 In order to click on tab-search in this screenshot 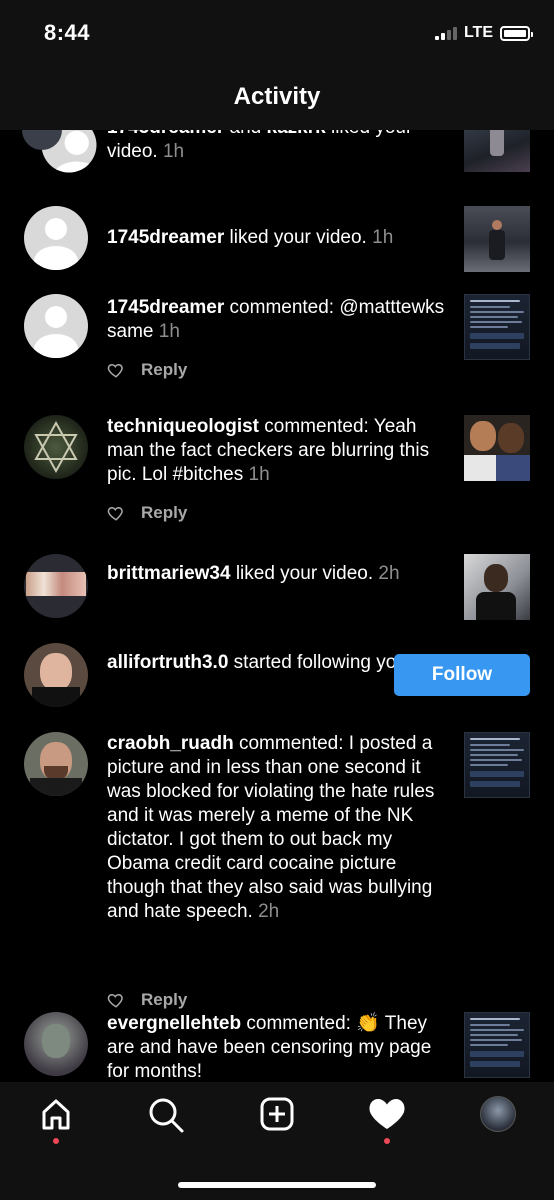, I will do `click(166, 1118)`.